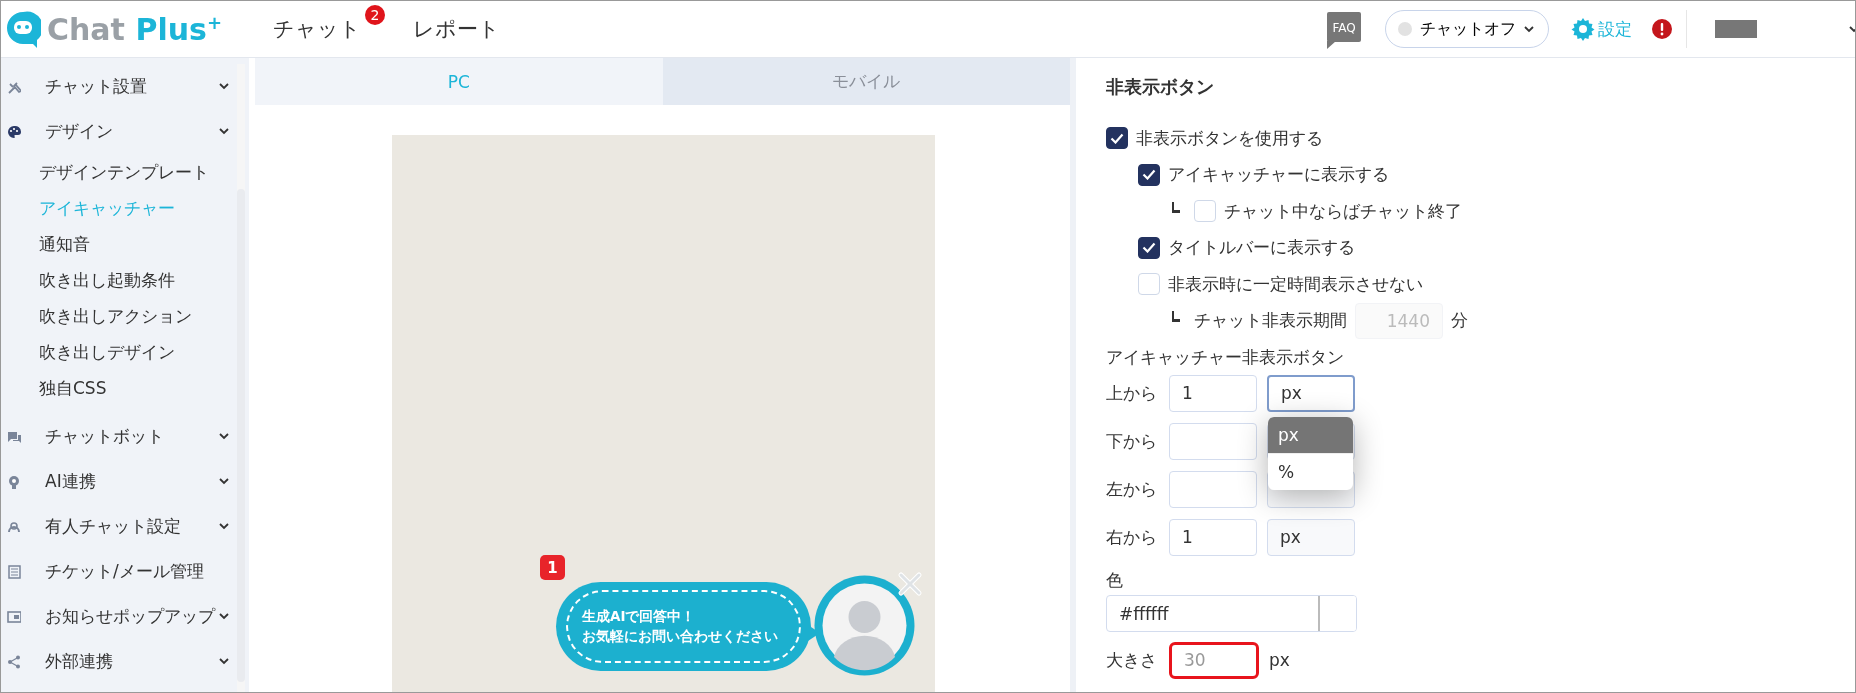 Image resolution: width=1856 pixels, height=693 pixels. What do you see at coordinates (1343, 211) in the screenshot?
I see `option-label: チャット中ならばチャット終了` at bounding box center [1343, 211].